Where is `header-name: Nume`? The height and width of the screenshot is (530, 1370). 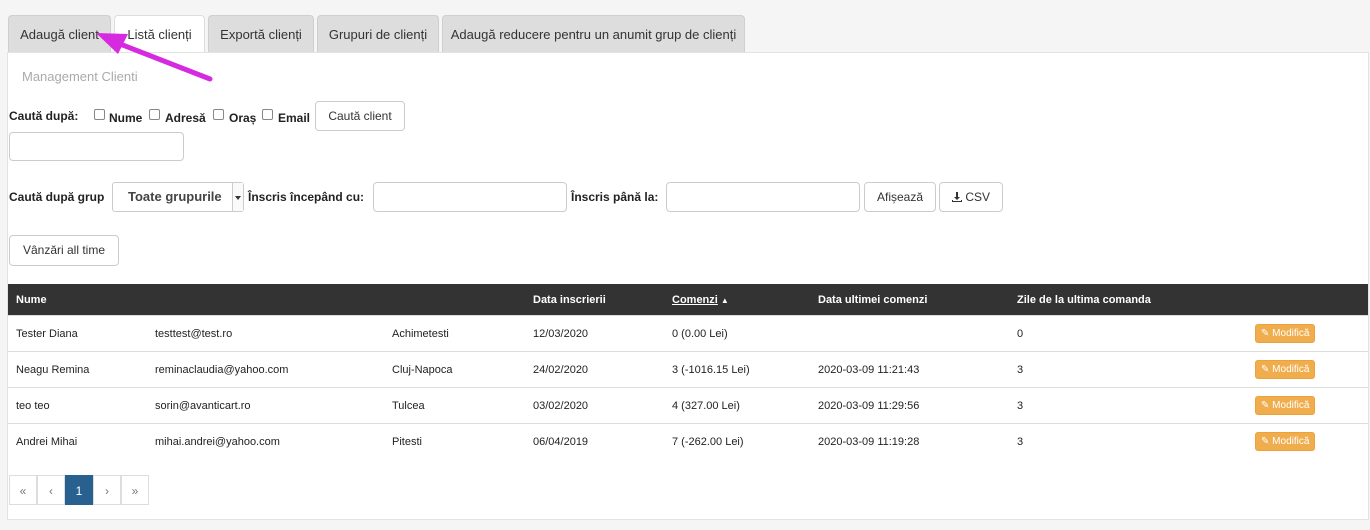
header-name: Nume is located at coordinates (77, 300).